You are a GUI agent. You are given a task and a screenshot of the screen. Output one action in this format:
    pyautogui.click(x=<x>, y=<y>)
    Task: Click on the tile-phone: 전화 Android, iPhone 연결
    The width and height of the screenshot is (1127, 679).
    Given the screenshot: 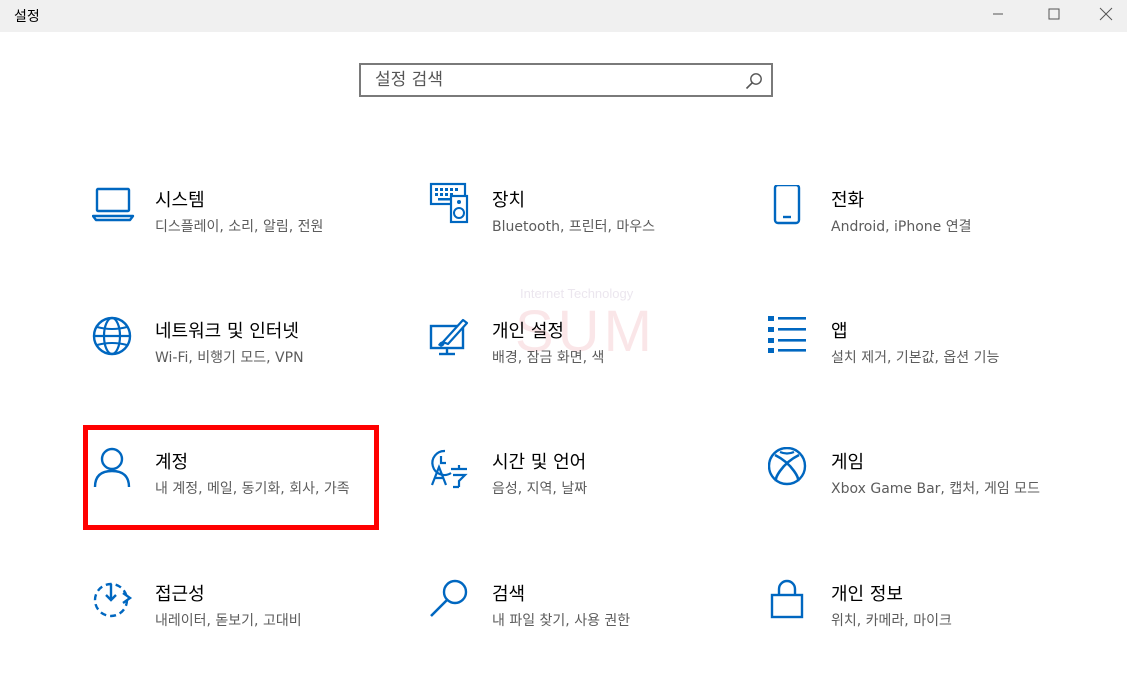 What is the action you would take?
    pyautogui.click(x=913, y=235)
    